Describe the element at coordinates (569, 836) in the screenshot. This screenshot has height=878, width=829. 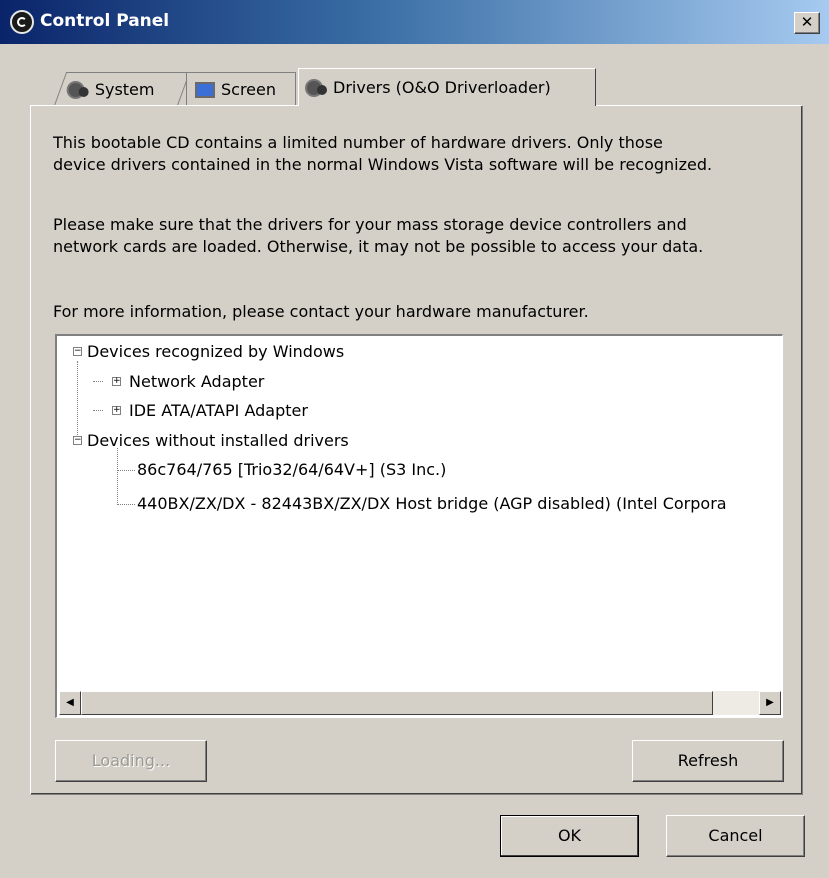
I see `ok-button: OK` at that location.